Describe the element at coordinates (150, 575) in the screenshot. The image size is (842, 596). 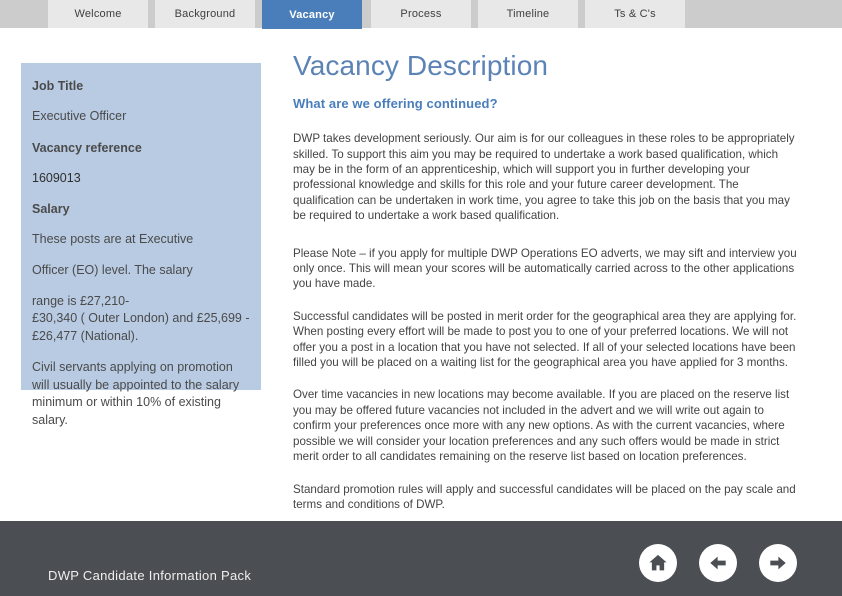
I see `footer-label: DWP Candidate Information Pack` at that location.